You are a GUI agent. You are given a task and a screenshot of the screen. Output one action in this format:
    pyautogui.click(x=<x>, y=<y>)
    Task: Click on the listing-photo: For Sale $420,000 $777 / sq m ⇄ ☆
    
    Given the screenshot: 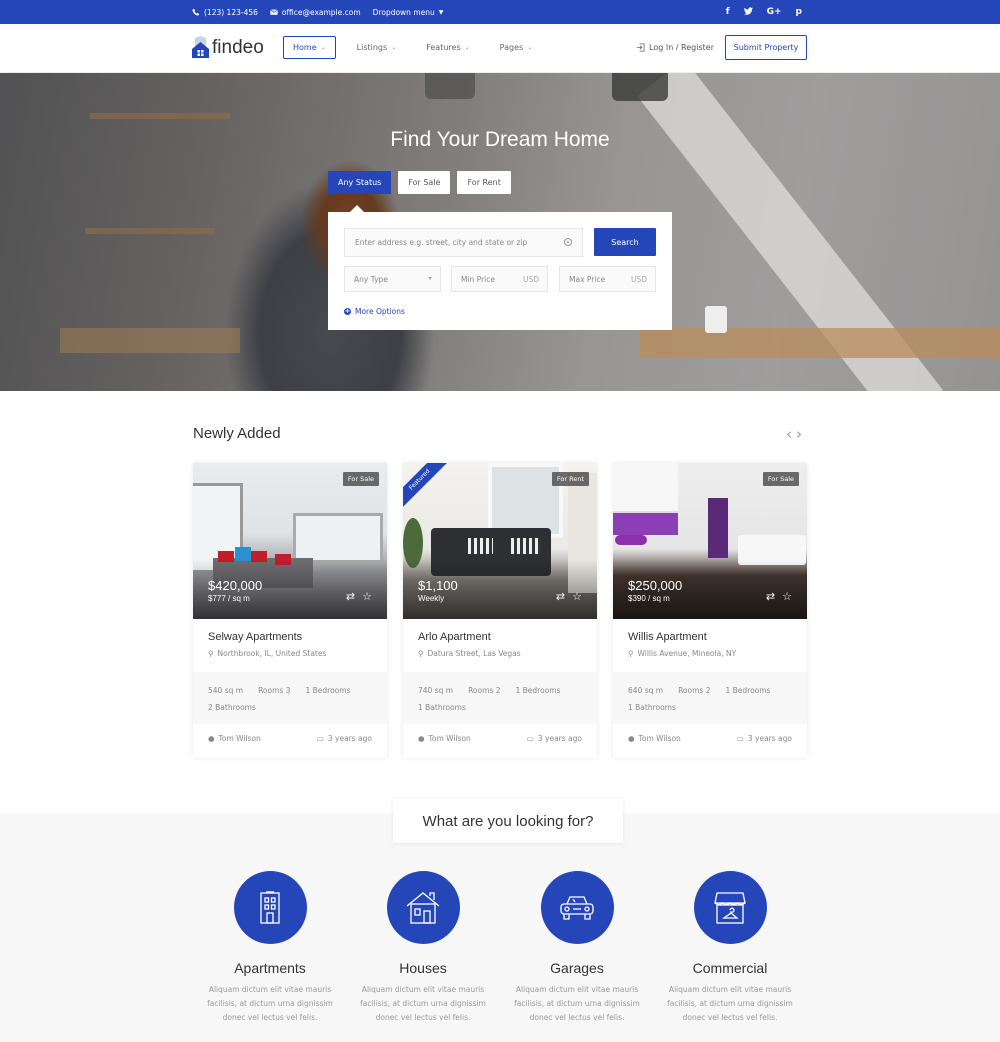 What is the action you would take?
    pyautogui.click(x=290, y=541)
    